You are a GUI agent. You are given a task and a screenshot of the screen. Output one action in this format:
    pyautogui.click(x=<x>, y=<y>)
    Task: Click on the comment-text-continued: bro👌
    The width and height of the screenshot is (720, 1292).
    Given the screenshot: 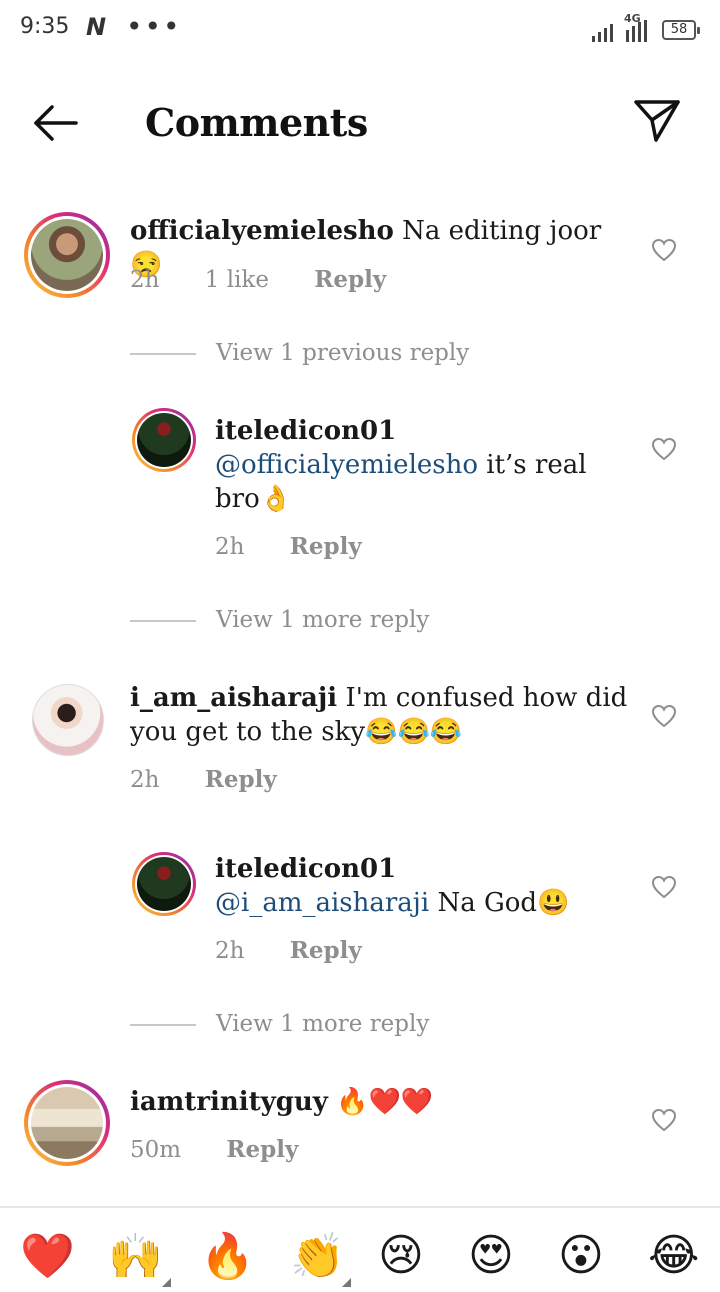 What is the action you would take?
    pyautogui.click(x=254, y=499)
    